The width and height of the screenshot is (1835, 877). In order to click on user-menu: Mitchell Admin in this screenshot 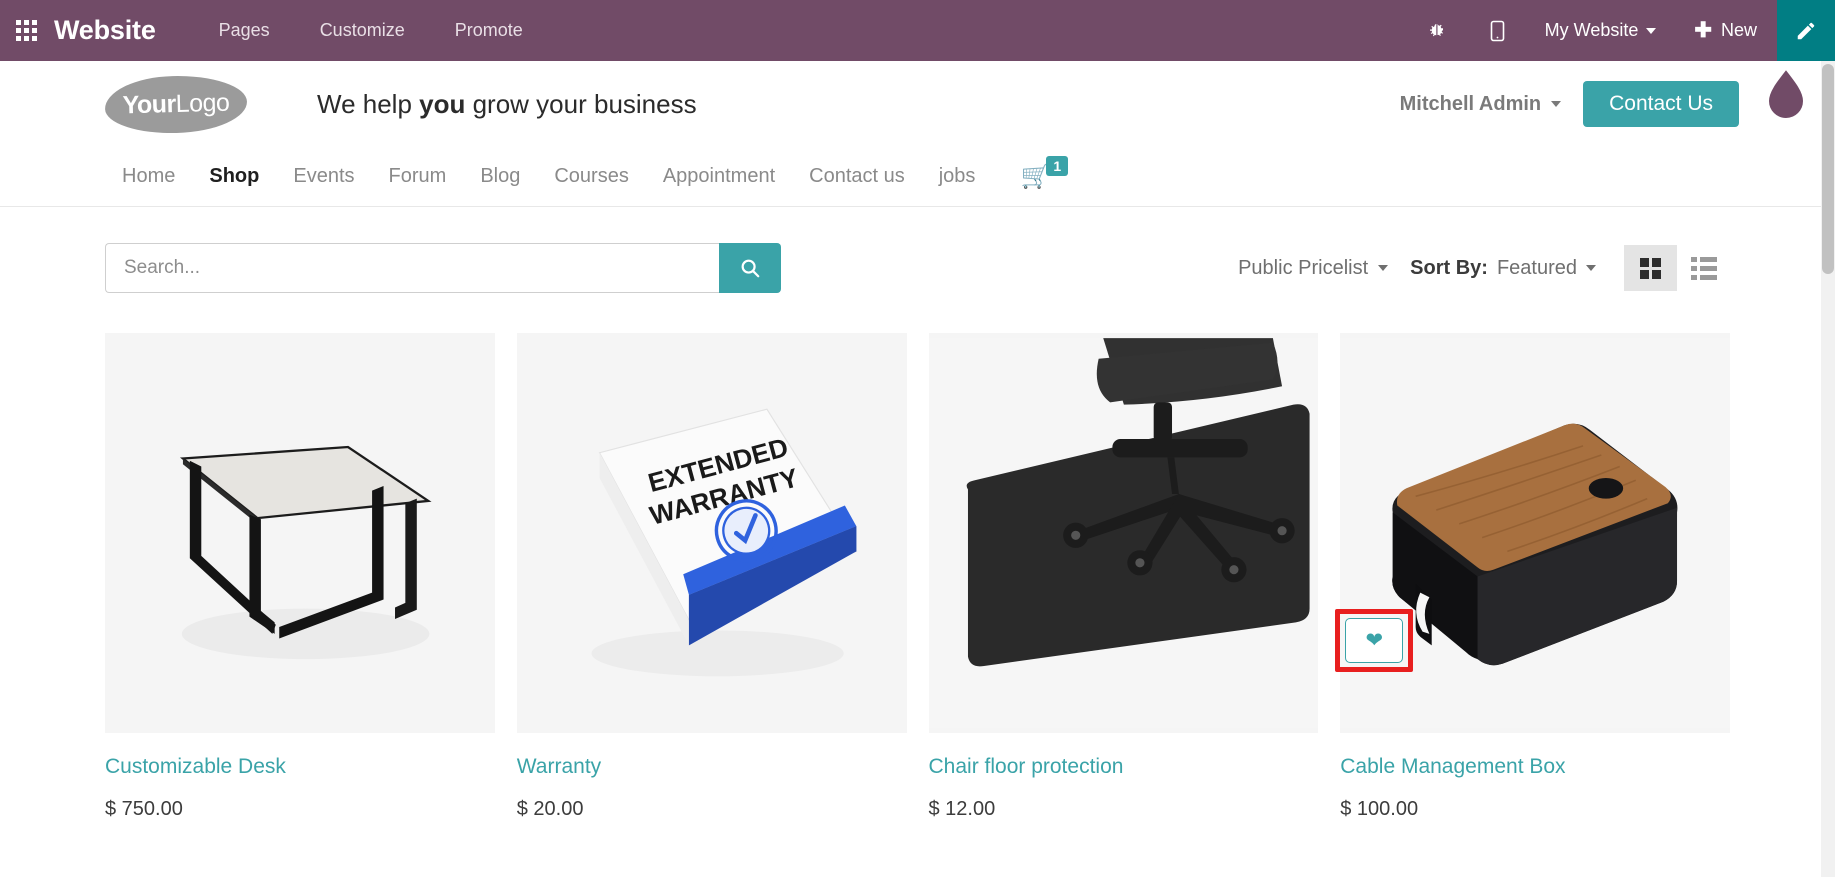, I will do `click(1480, 104)`.